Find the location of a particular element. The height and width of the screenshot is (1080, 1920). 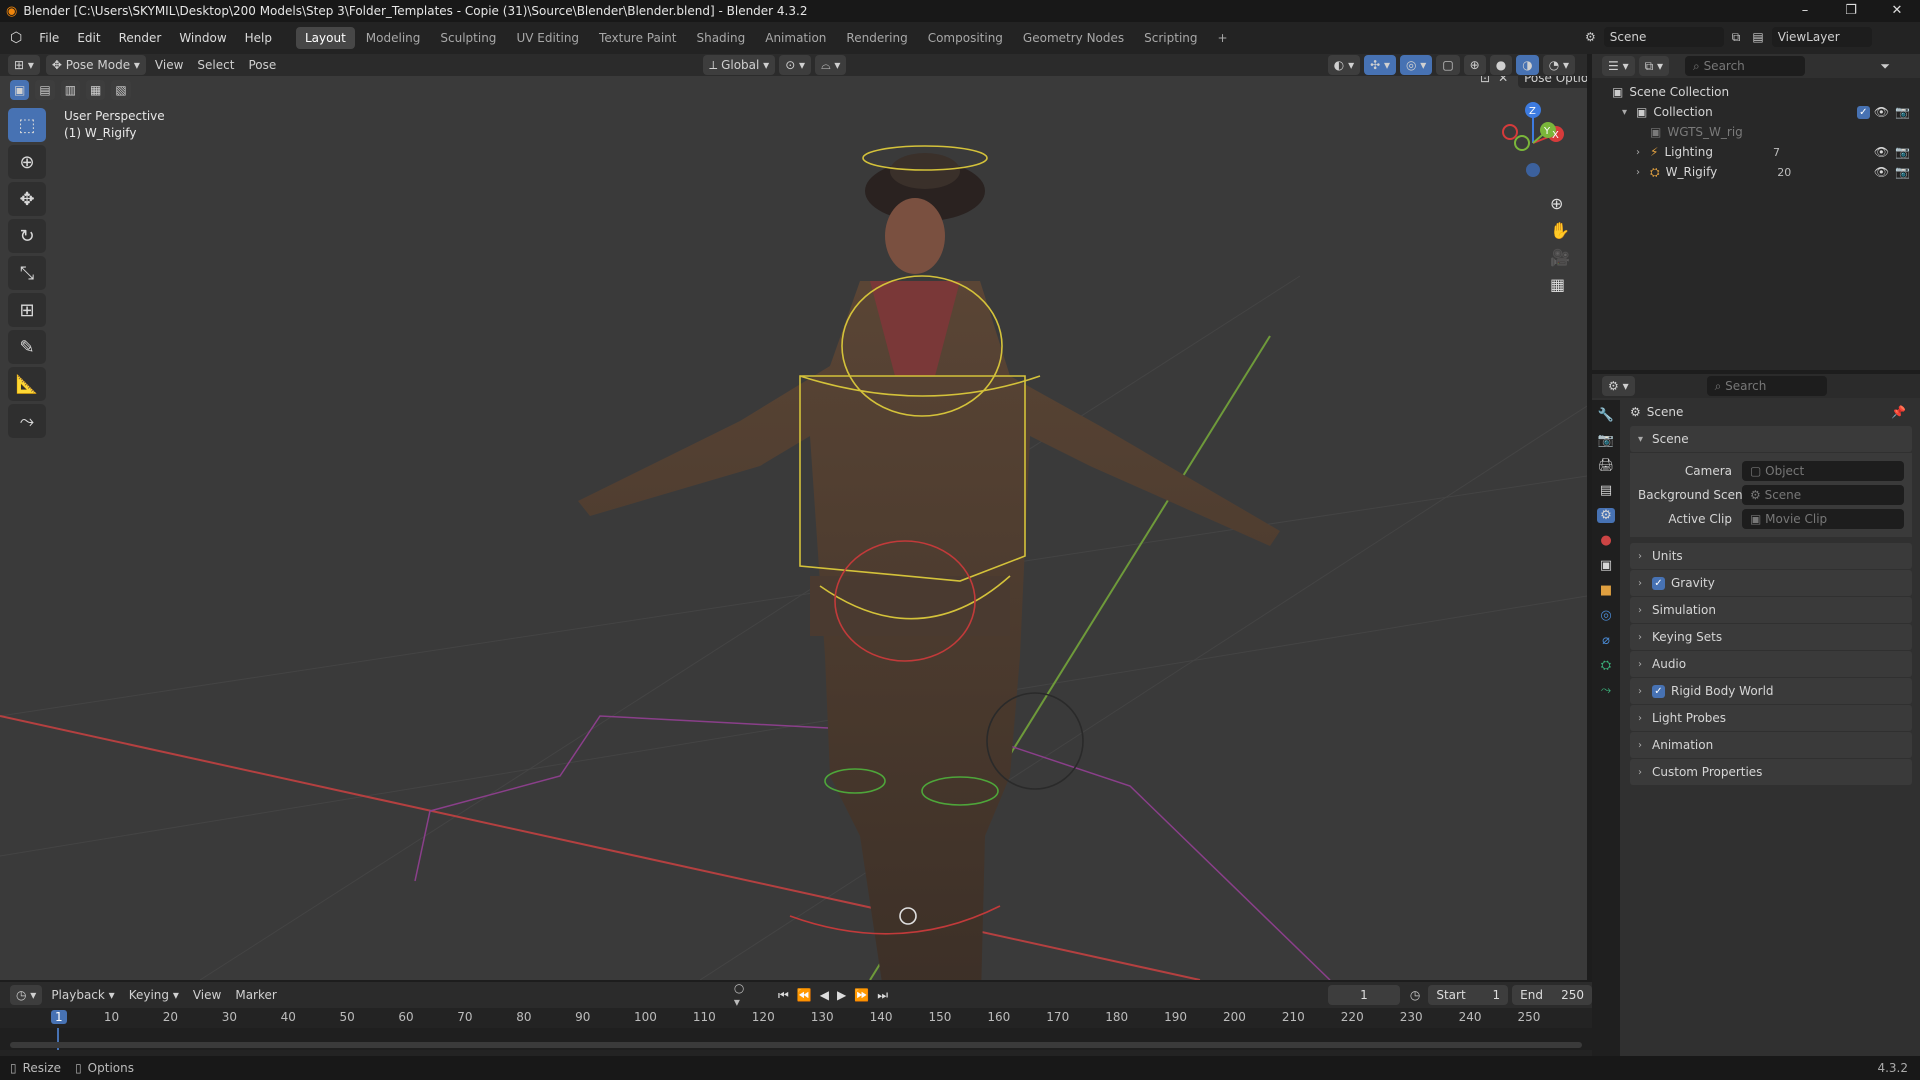

shading-solid: ● is located at coordinates (1501, 65).